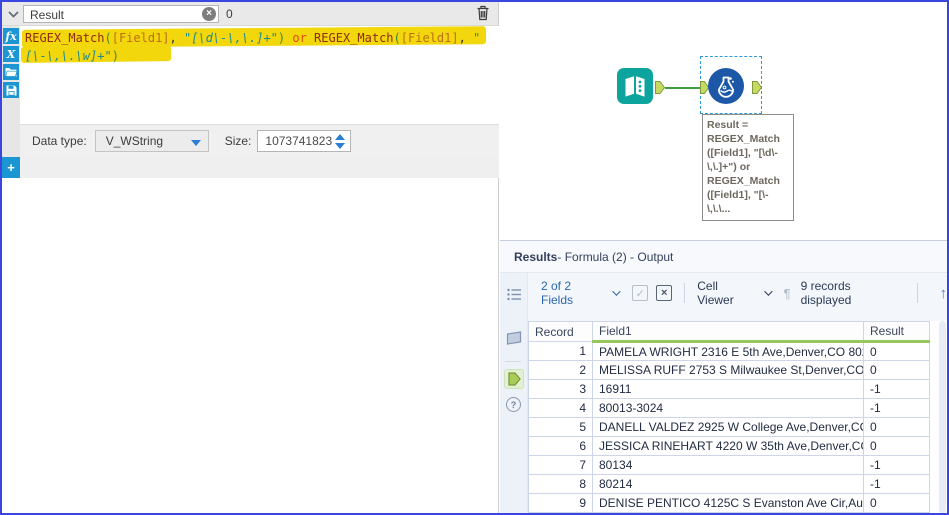 Image resolution: width=949 pixels, height=515 pixels. Describe the element at coordinates (735, 293) in the screenshot. I see `cell-viewer-button: Cell Viewer` at that location.